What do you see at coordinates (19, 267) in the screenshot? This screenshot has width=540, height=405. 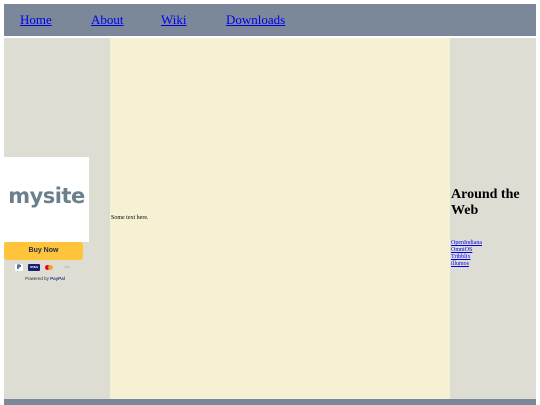 I see `paypal-icon: P` at bounding box center [19, 267].